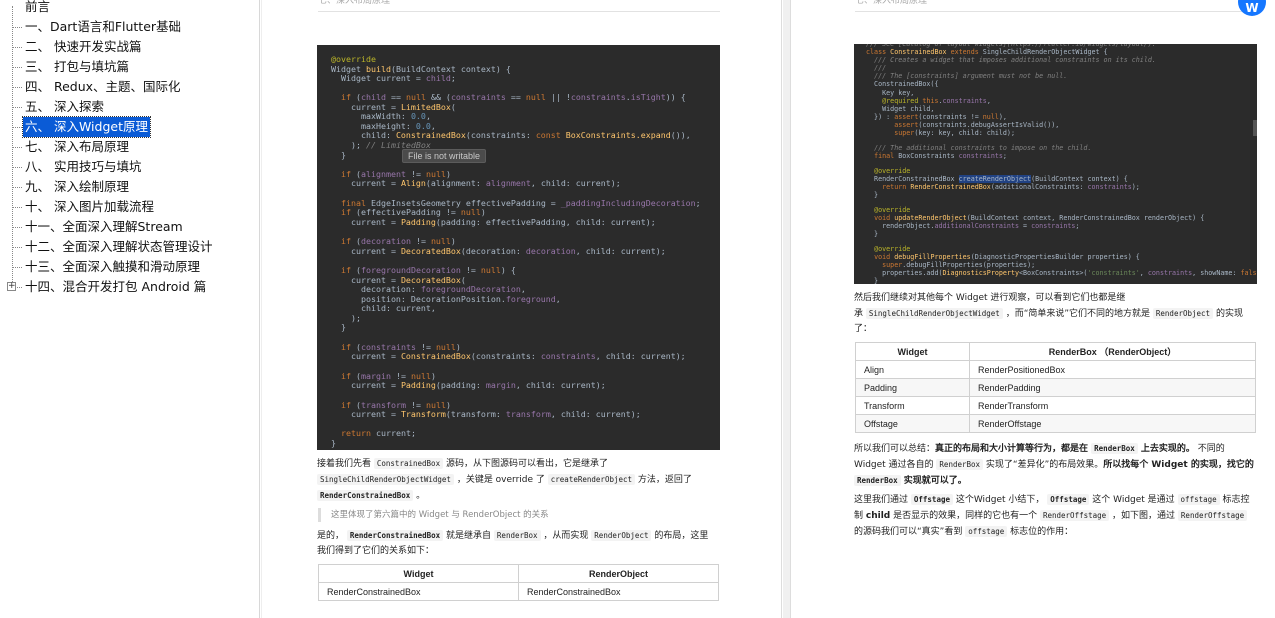 Image resolution: width=1275 pixels, height=618 pixels. What do you see at coordinates (444, 156) in the screenshot?
I see `tooltip: File is not writable` at bounding box center [444, 156].